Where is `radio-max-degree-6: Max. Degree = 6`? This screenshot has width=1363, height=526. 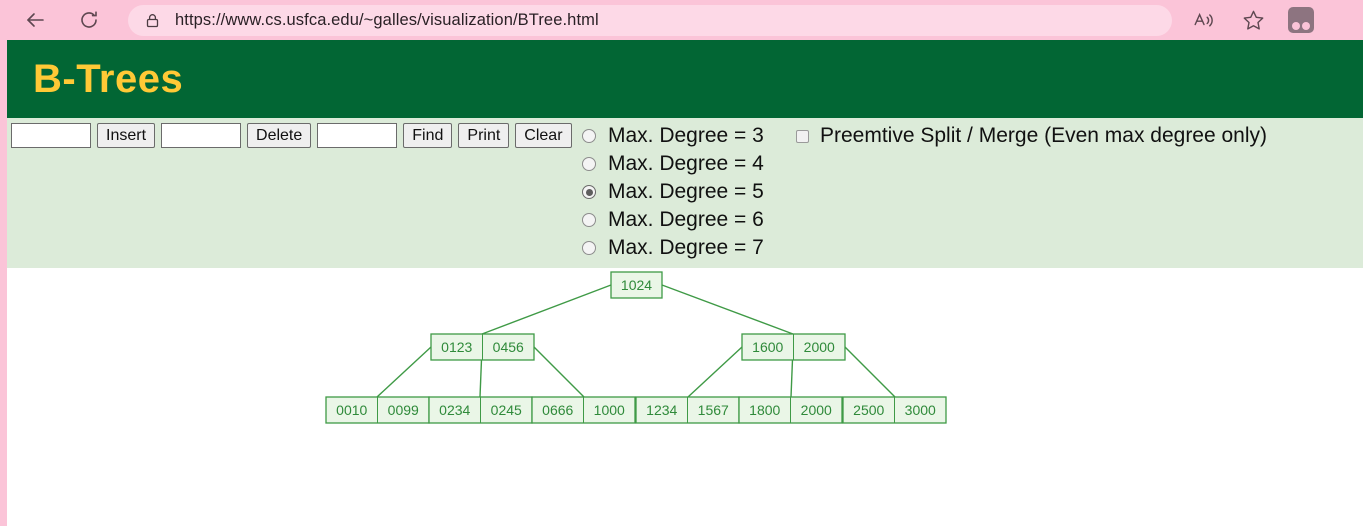
radio-max-degree-6: Max. Degree = 6 is located at coordinates (673, 220).